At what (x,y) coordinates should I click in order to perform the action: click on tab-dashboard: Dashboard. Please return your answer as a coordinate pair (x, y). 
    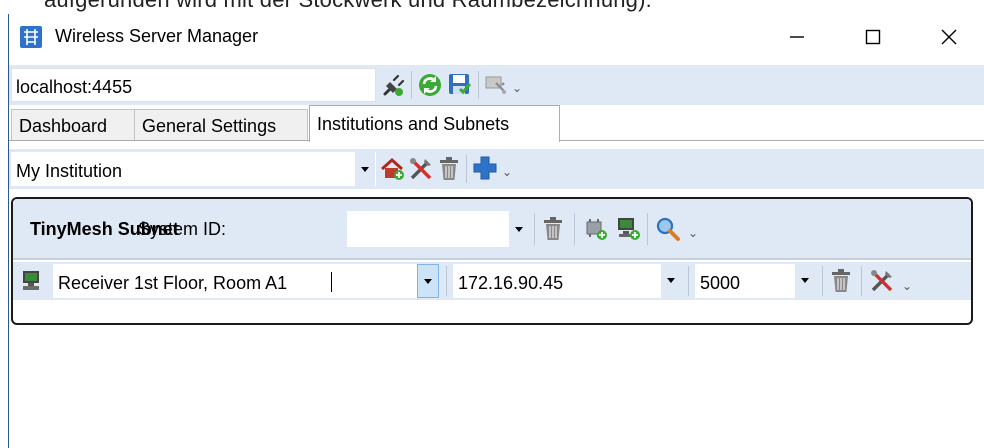
    Looking at the image, I should click on (73, 125).